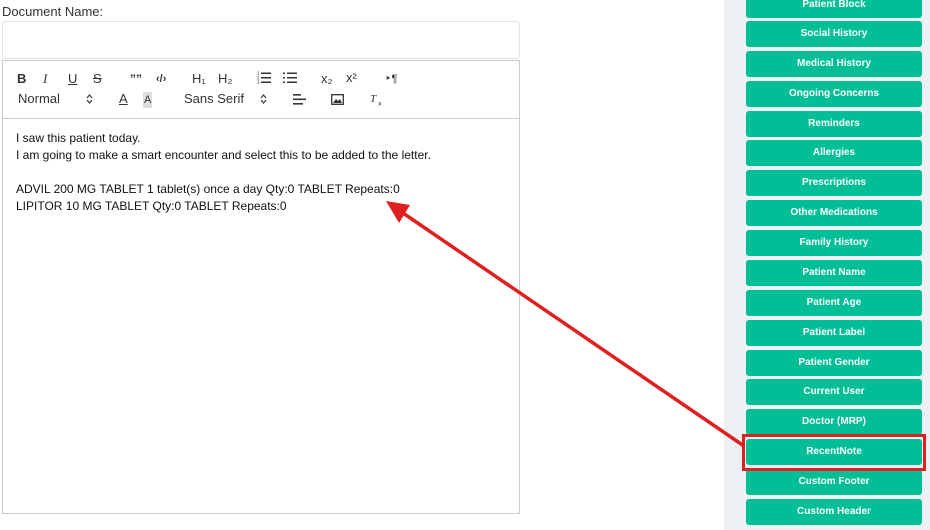  Describe the element at coordinates (199, 79) in the screenshot. I see `h1-button: H₁` at that location.